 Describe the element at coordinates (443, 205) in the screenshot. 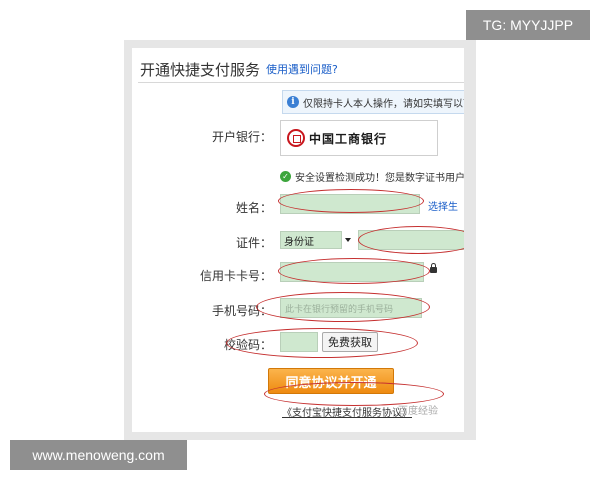

I see `choose-link: 选择生` at that location.